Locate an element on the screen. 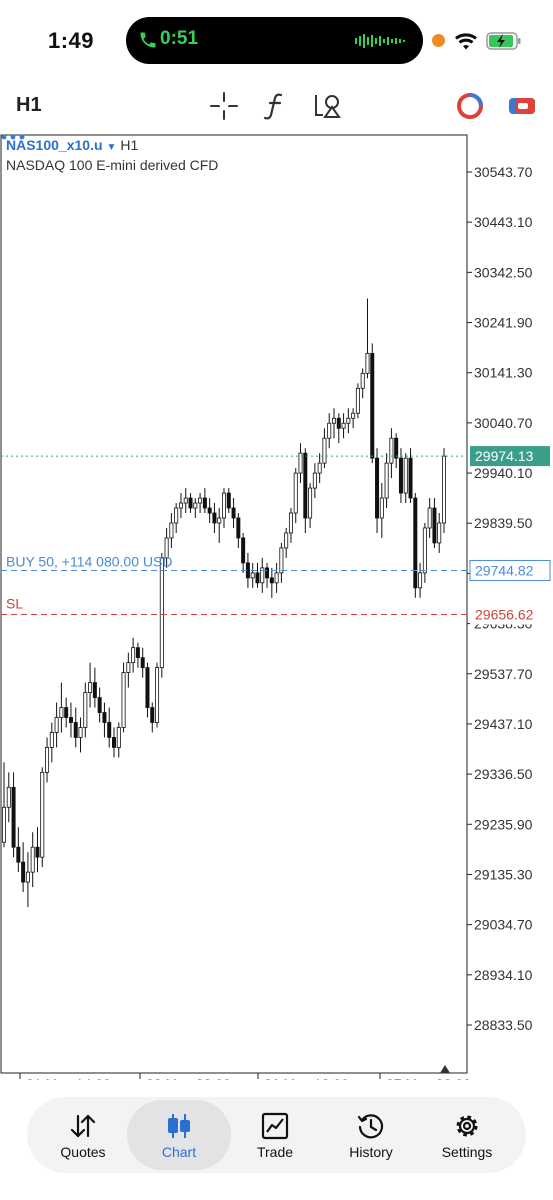 This screenshot has height=1200, width=553. tab-label: Quotes is located at coordinates (83, 1152).